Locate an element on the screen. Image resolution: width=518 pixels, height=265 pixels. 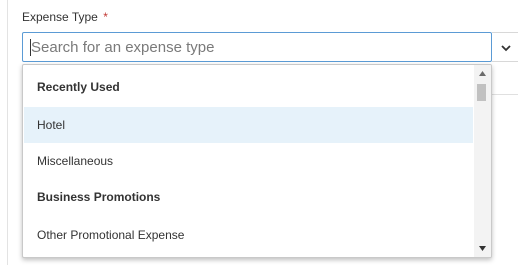
scroll-up-arrow-icon is located at coordinates (482, 73).